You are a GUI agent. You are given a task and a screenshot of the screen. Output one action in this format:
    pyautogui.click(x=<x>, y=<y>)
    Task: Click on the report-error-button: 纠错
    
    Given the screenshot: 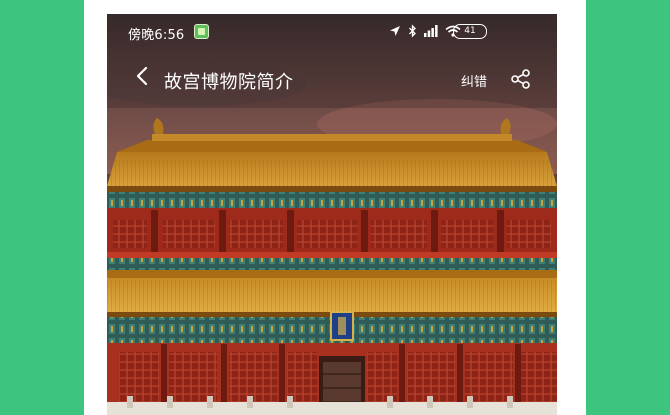 What is the action you would take?
    pyautogui.click(x=474, y=80)
    